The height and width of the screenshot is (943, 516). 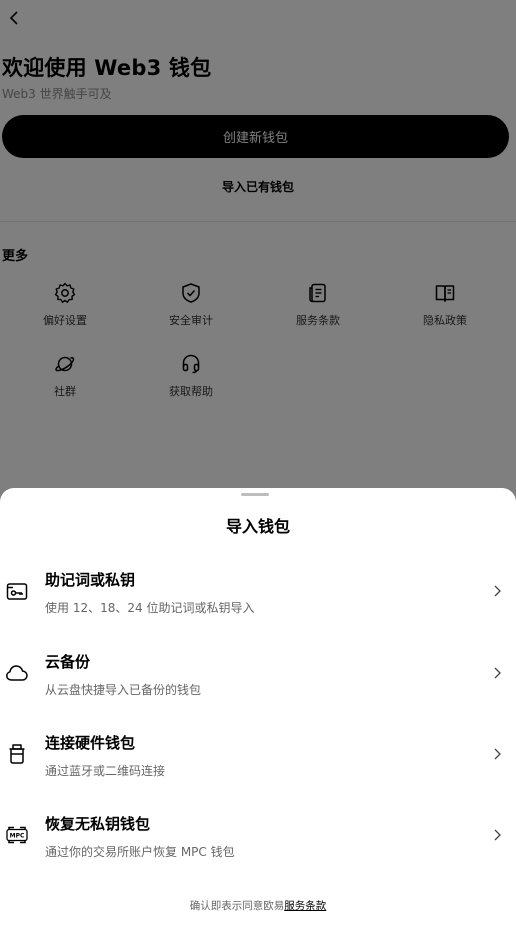 What do you see at coordinates (105, 771) in the screenshot?
I see `option-description: 通过蓝牙或二维码连接` at bounding box center [105, 771].